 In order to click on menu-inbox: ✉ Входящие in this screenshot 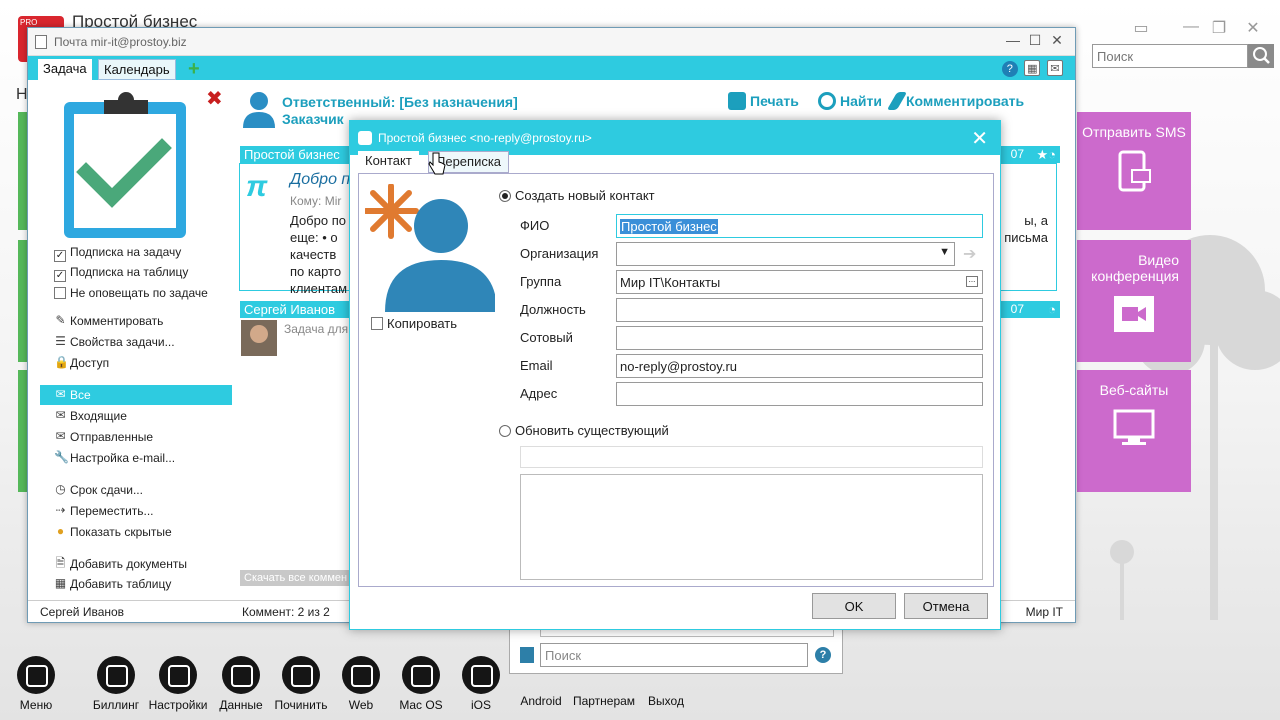, I will do `click(136, 416)`.